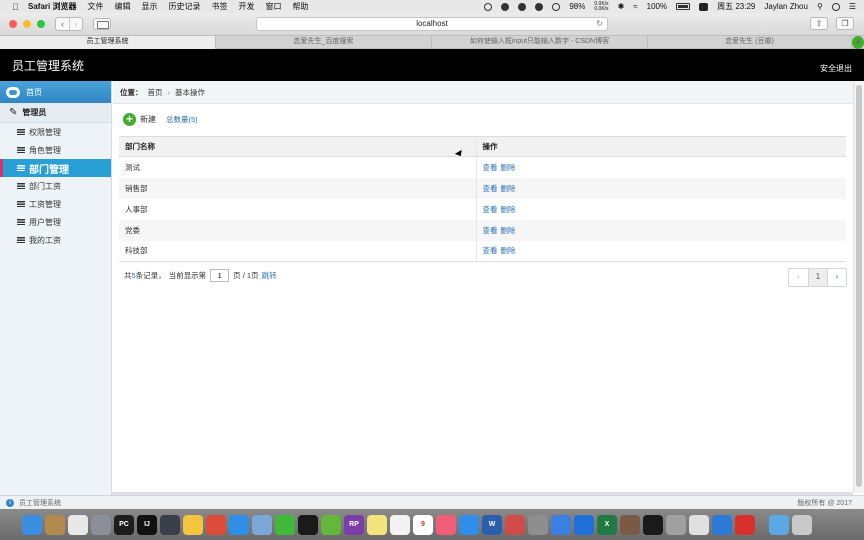 Image resolution: width=864 pixels, height=540 pixels. I want to click on system-preferences-icon, so click(538, 524).